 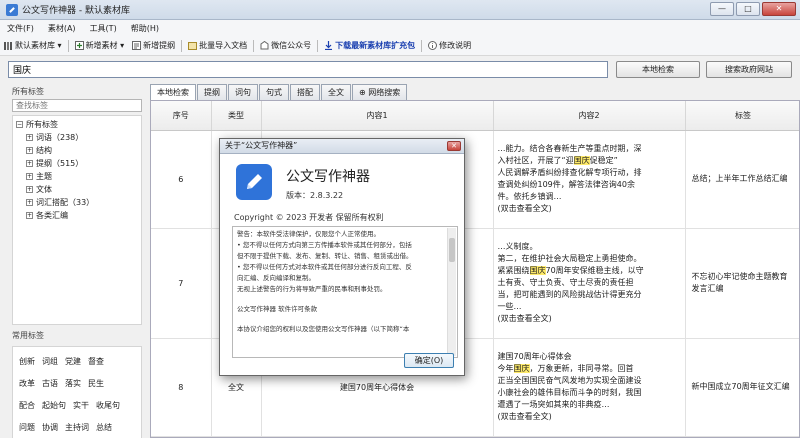 I want to click on column-header-type: 类型, so click(x=236, y=116).